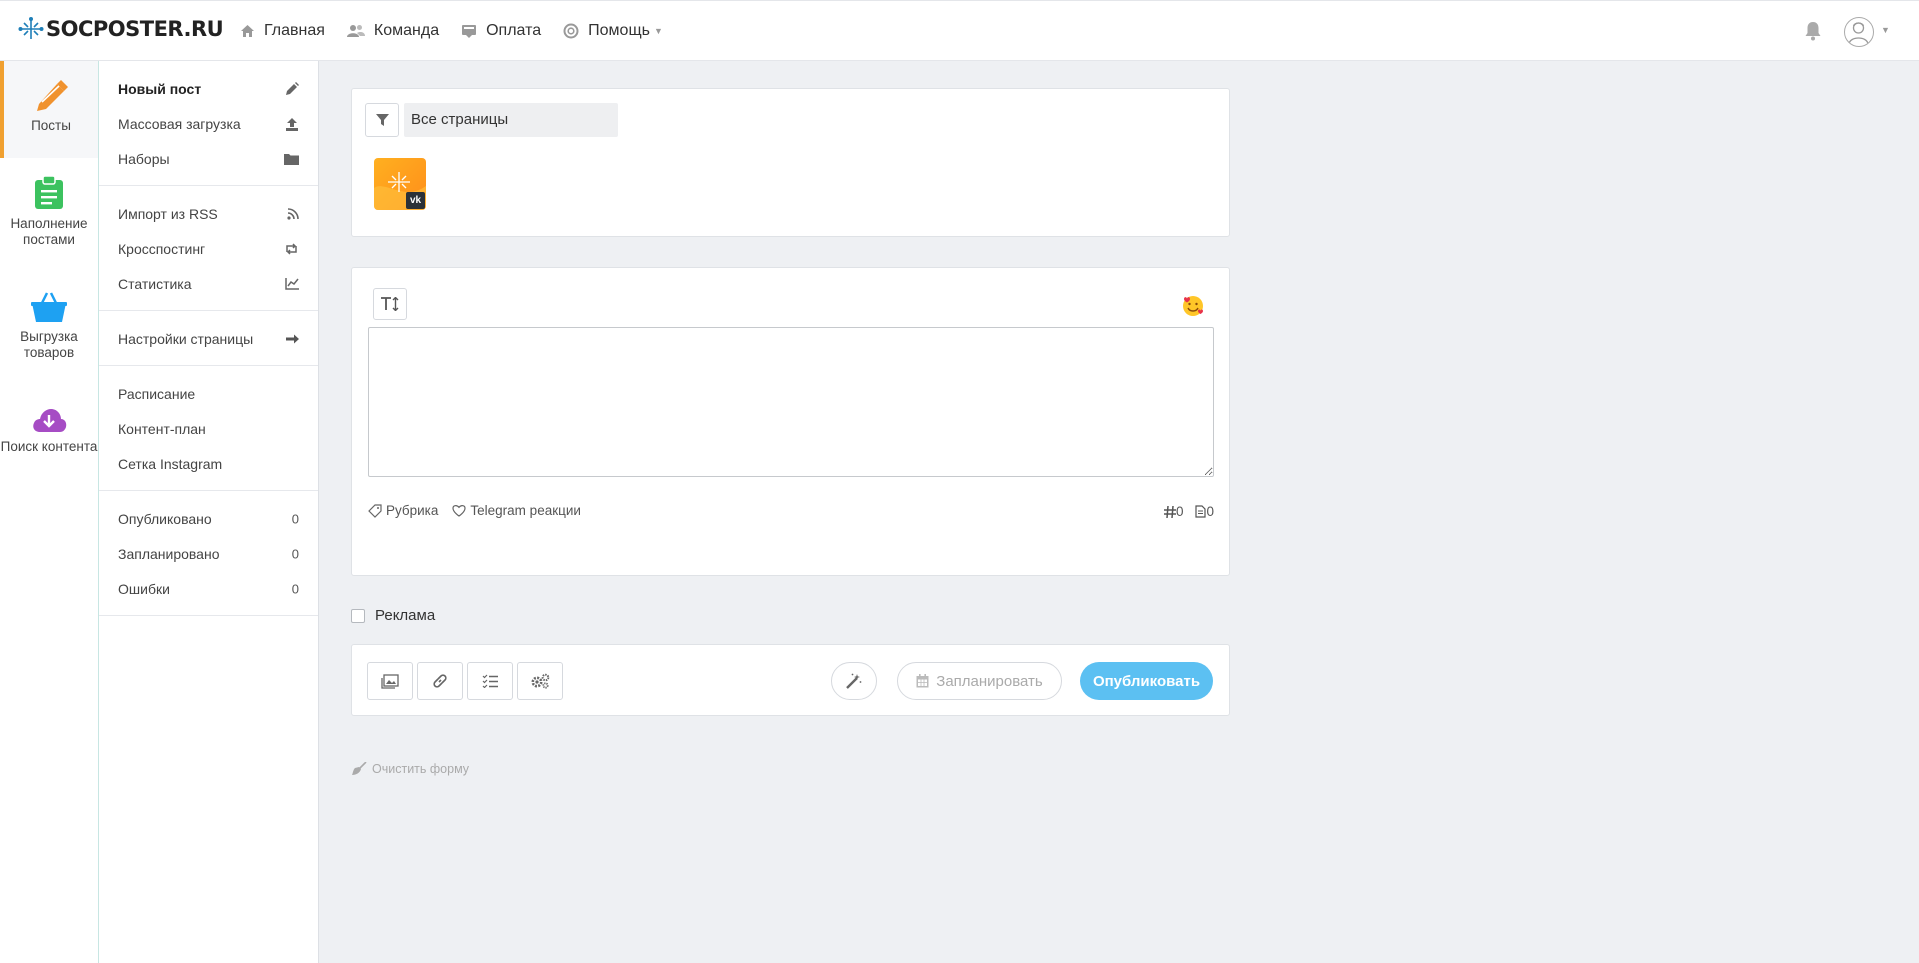 This screenshot has height=963, width=1919. What do you see at coordinates (208, 88) in the screenshot?
I see `submenu-item-new-post: Новый пост` at bounding box center [208, 88].